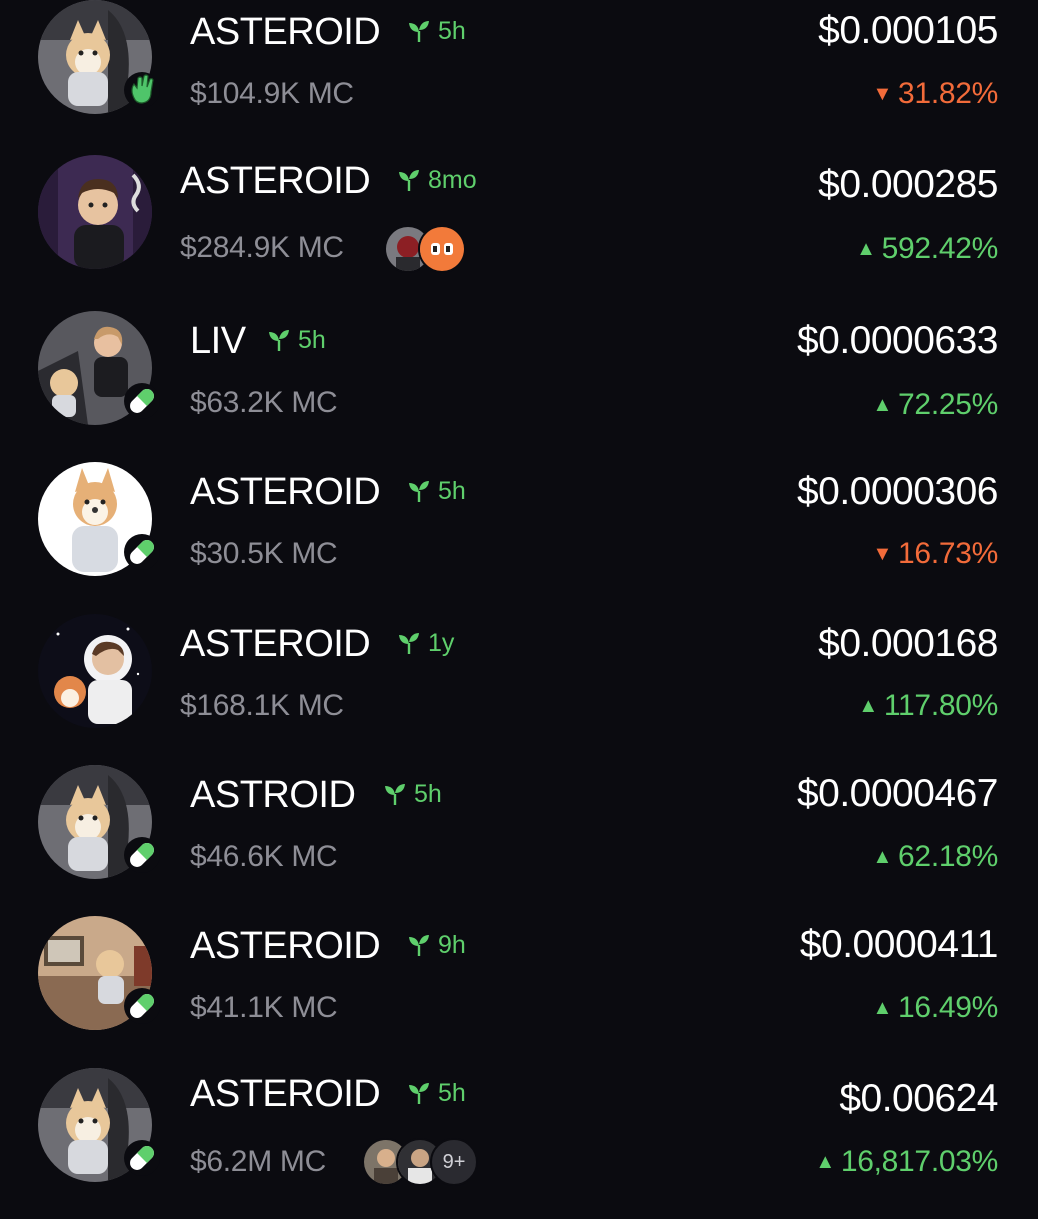 This screenshot has height=1219, width=1038. I want to click on token-market-cap: $30.5K MC, so click(264, 553).